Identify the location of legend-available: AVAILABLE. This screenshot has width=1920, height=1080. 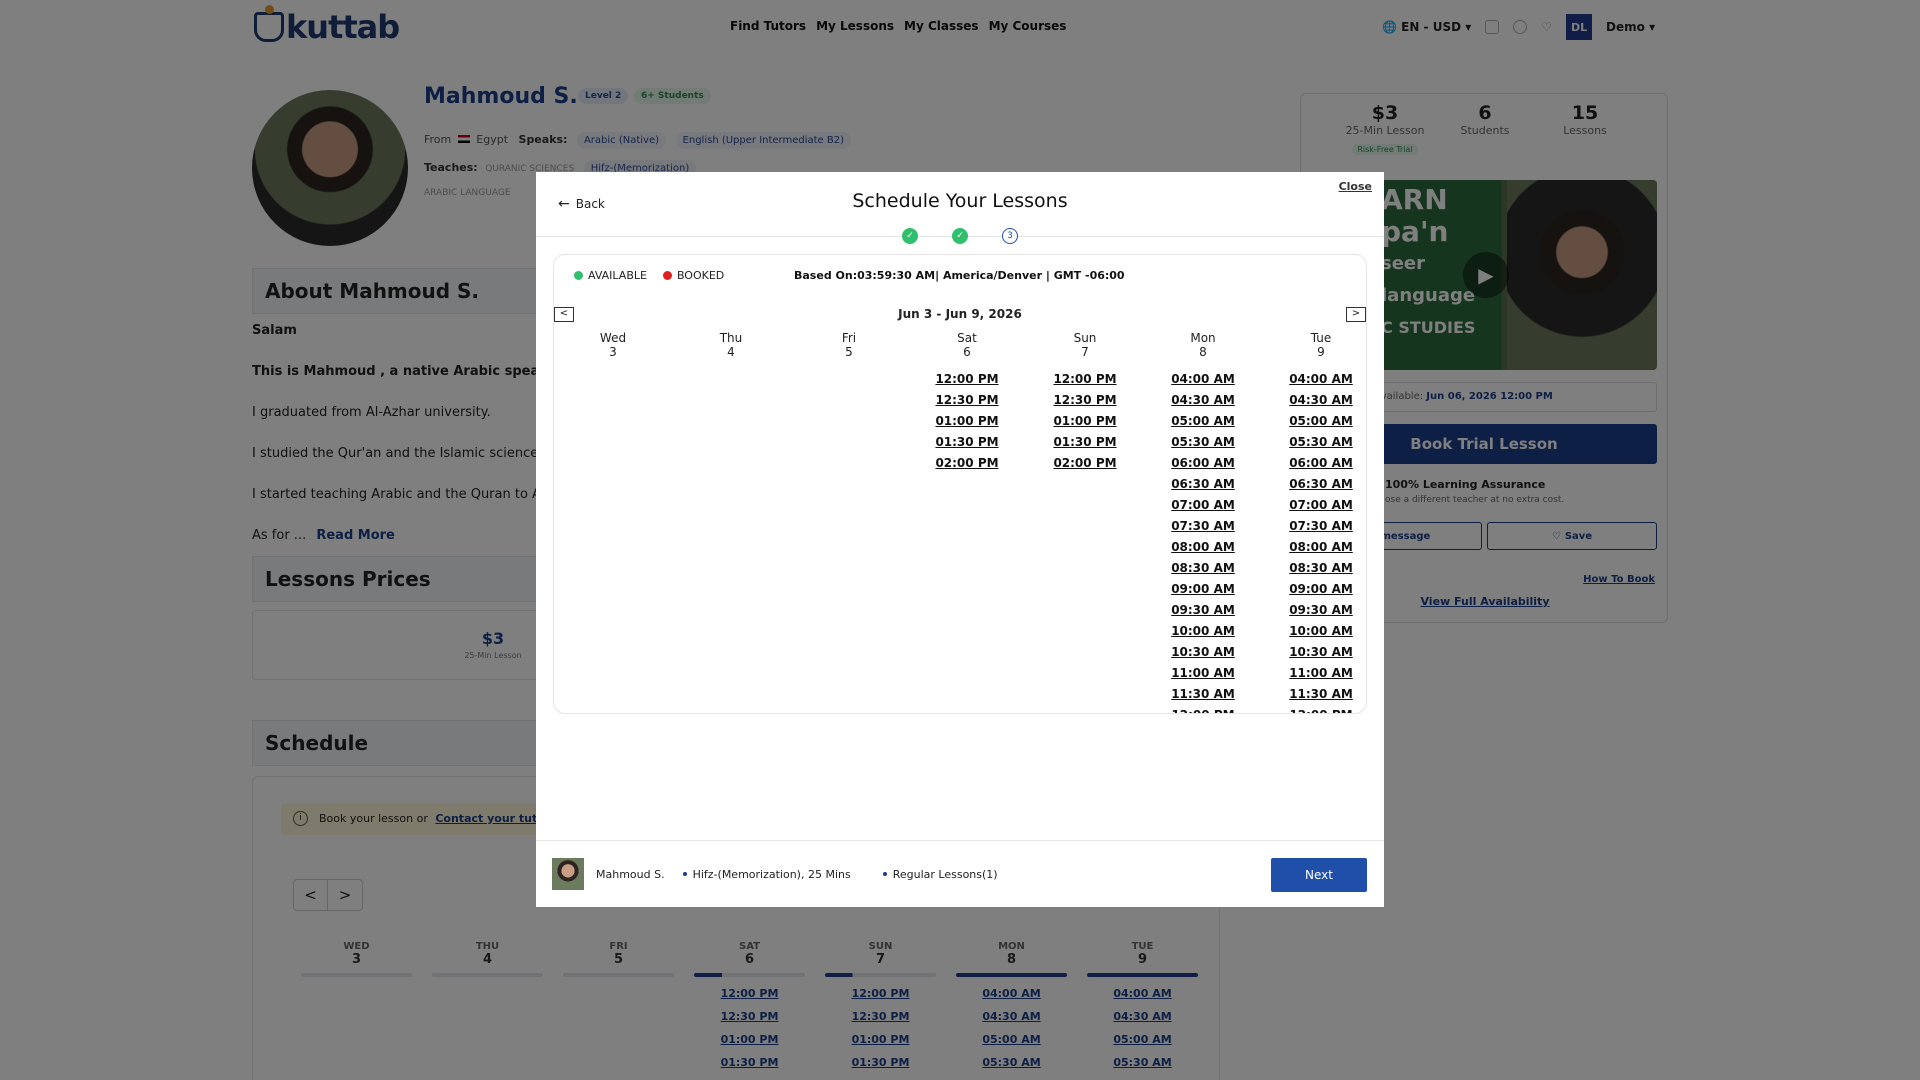
(610, 275).